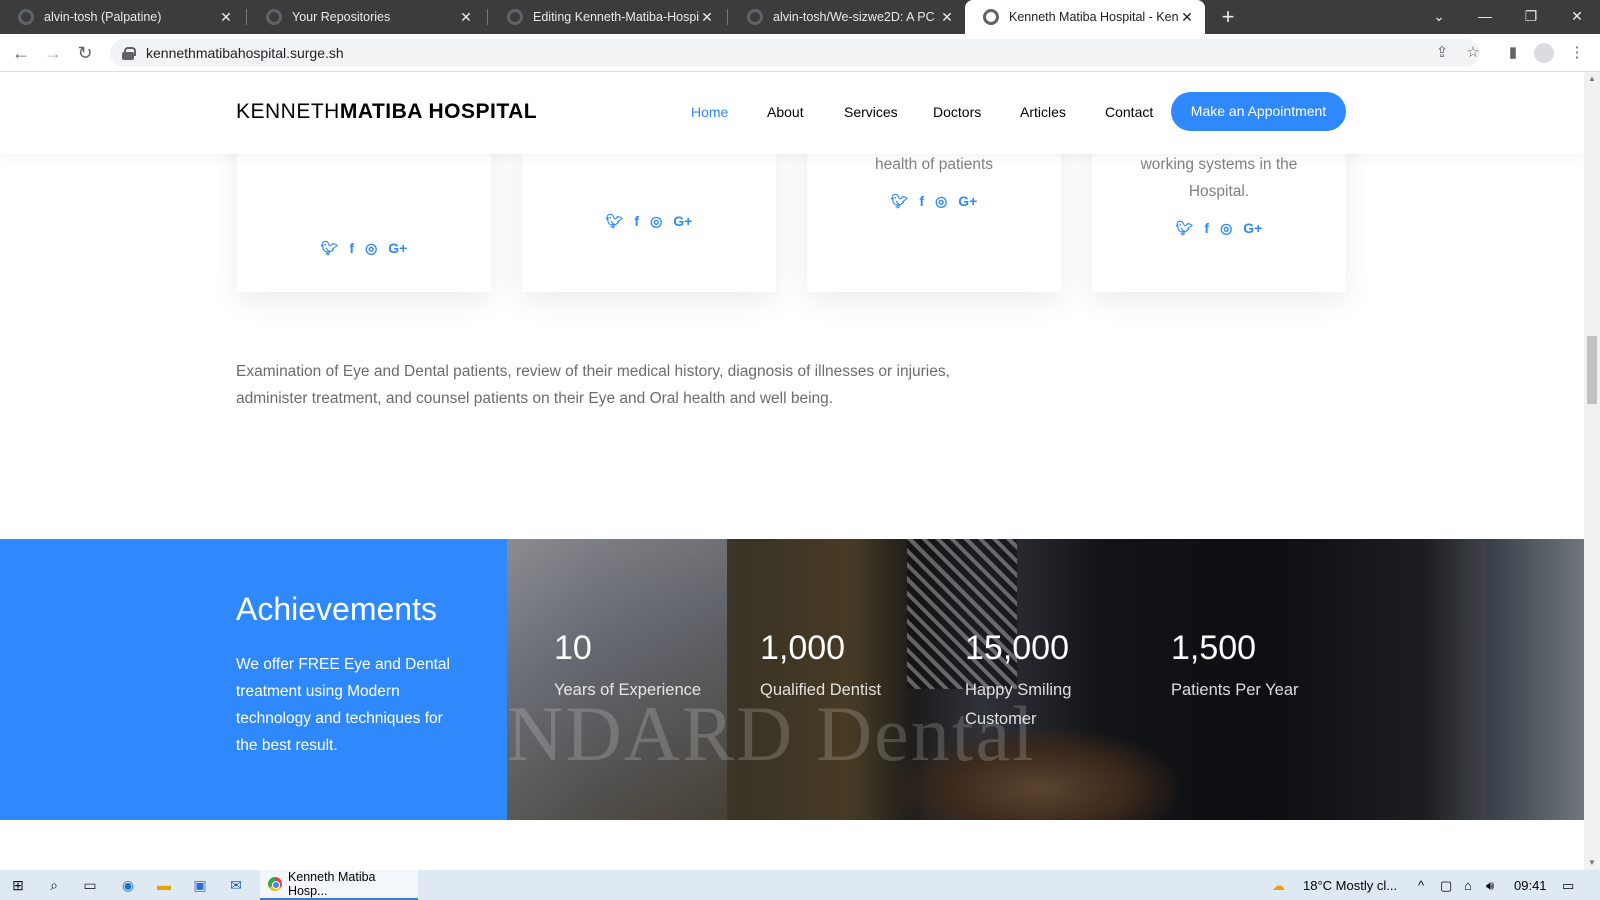  Describe the element at coordinates (1043, 112) in the screenshot. I see `nav-articles: Articles` at that location.